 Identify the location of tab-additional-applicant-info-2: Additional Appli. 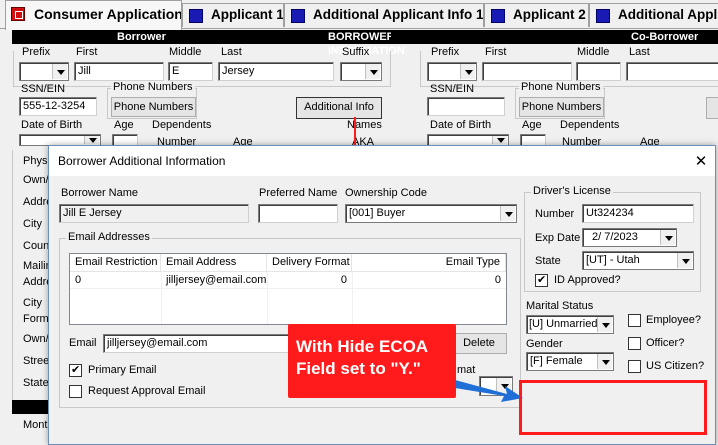
(653, 15).